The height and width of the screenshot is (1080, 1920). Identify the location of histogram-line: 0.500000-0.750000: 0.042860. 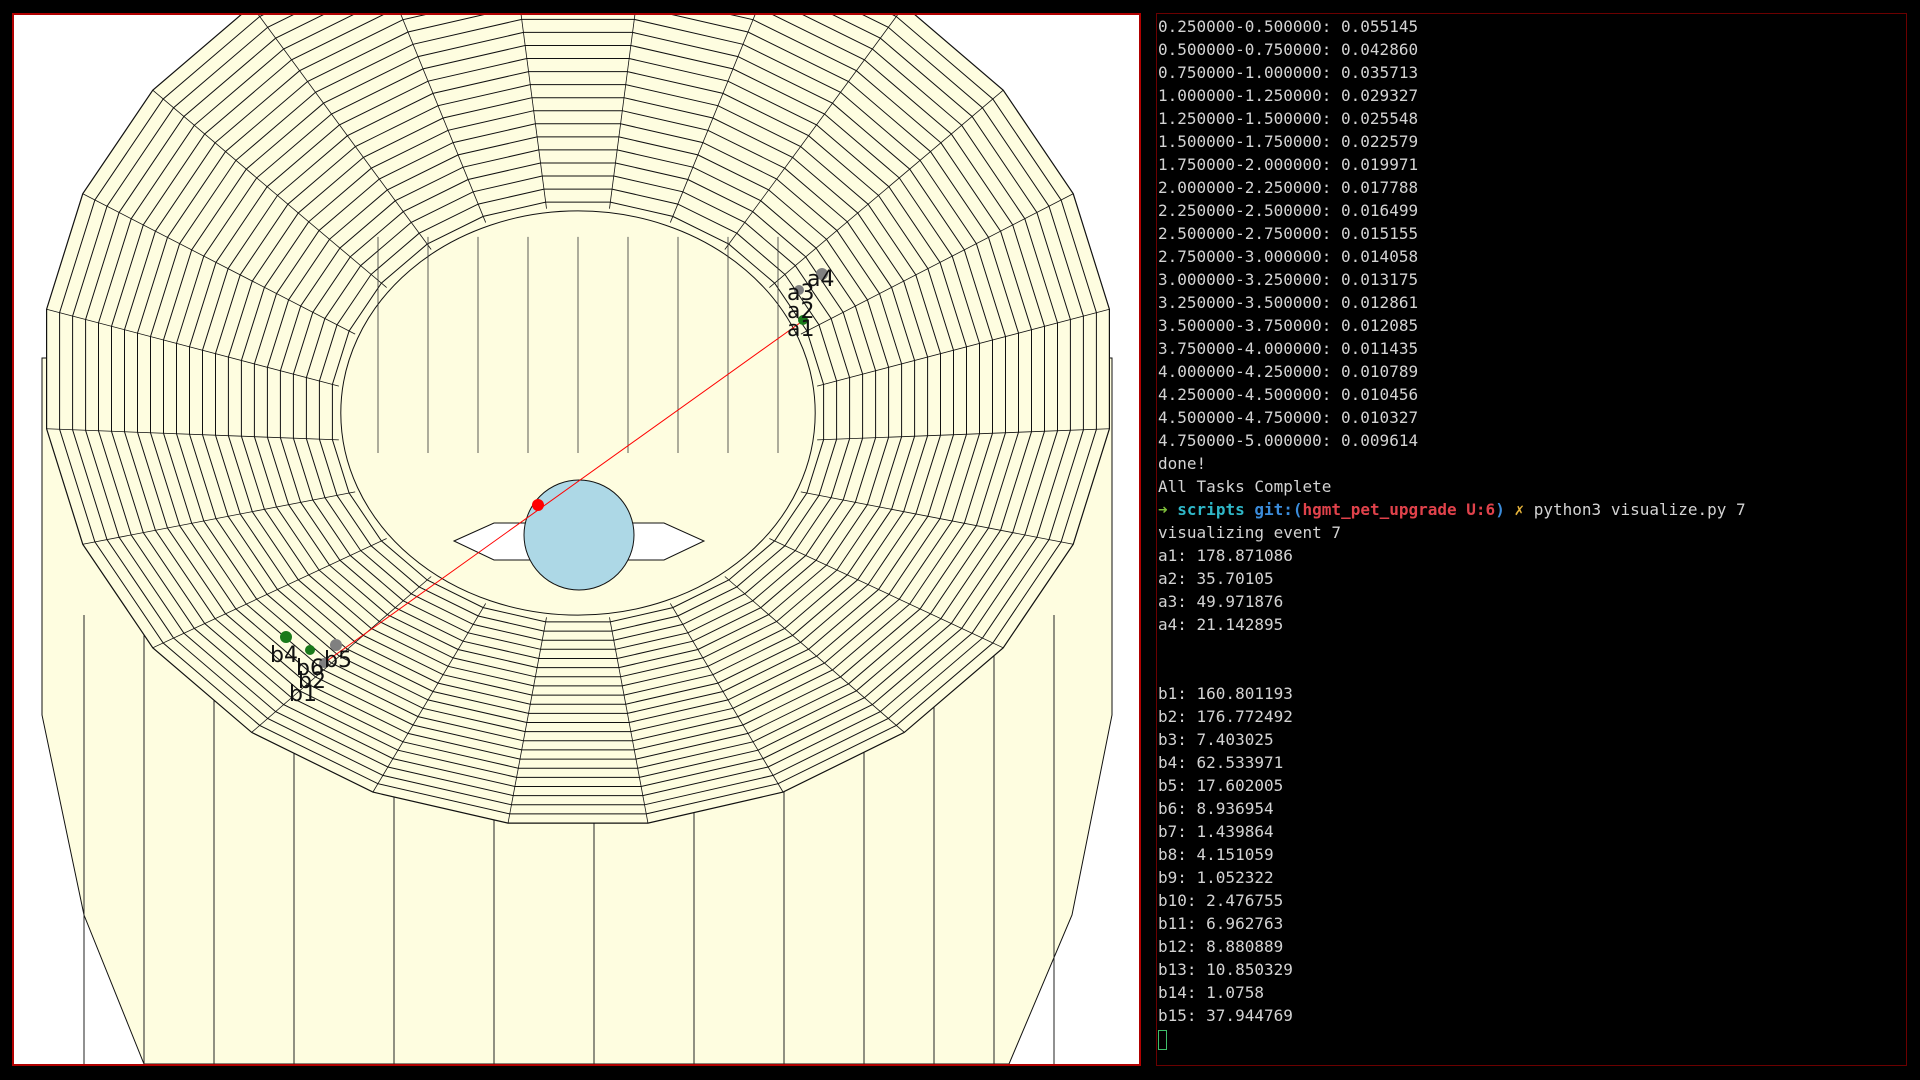
(1288, 49).